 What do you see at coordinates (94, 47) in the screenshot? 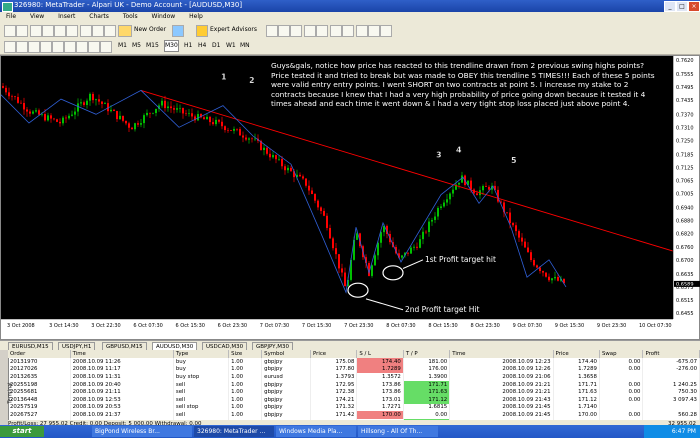
I see `text-label-icon` at bounding box center [94, 47].